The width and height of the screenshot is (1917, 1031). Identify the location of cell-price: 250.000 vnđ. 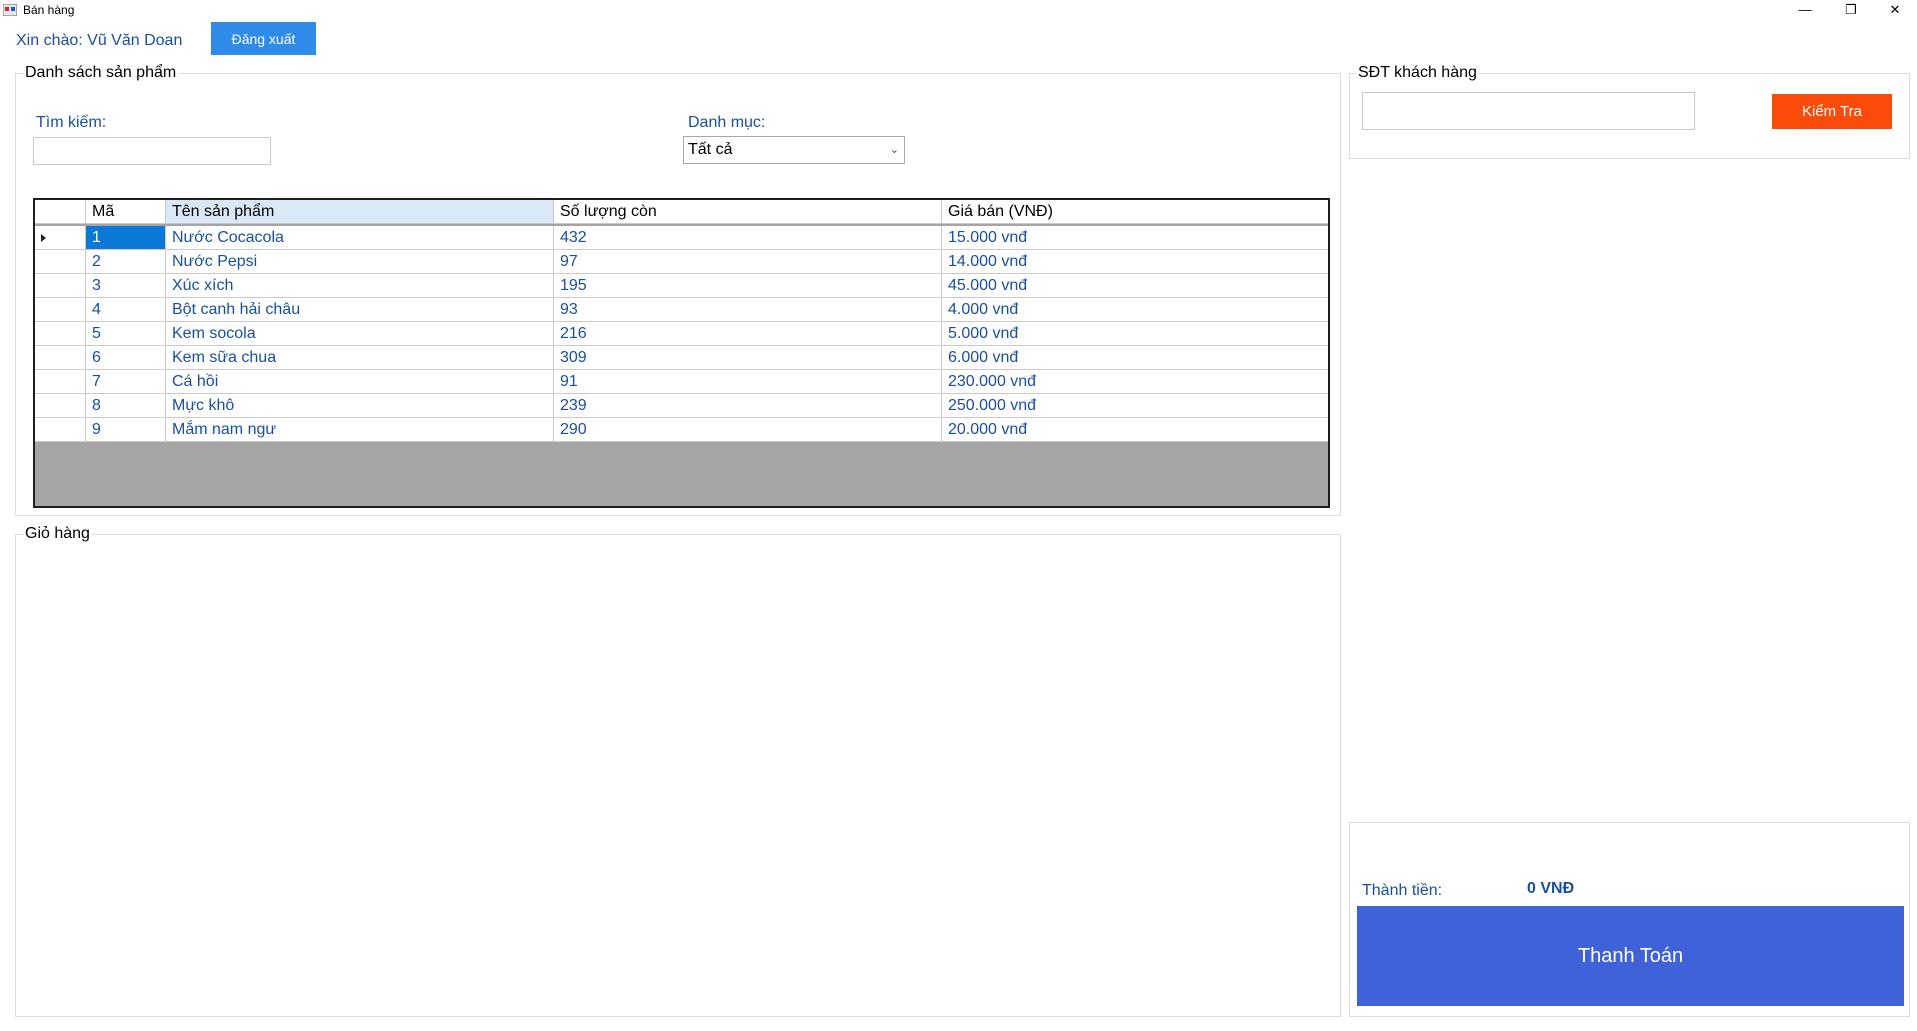
(1135, 406).